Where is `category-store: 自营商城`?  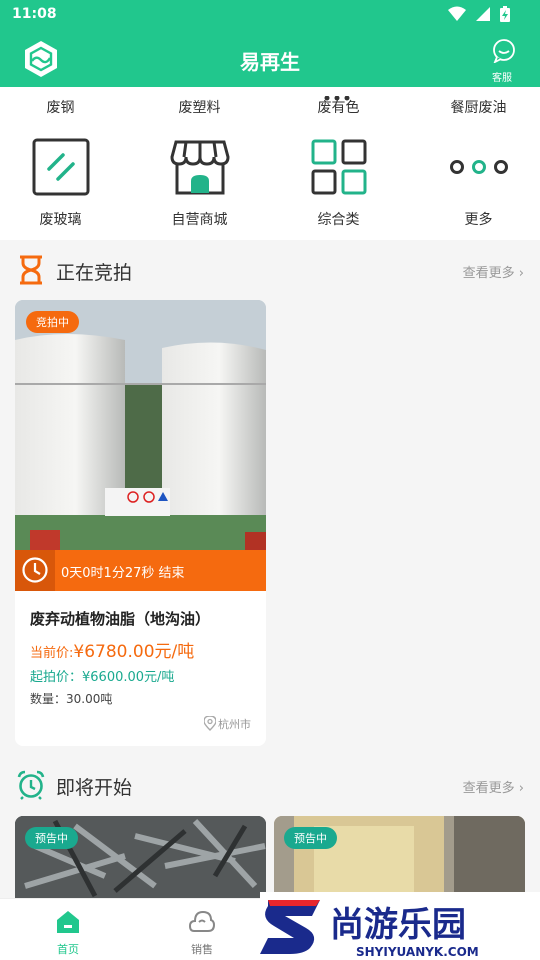 category-store: 自营商城 is located at coordinates (199, 183).